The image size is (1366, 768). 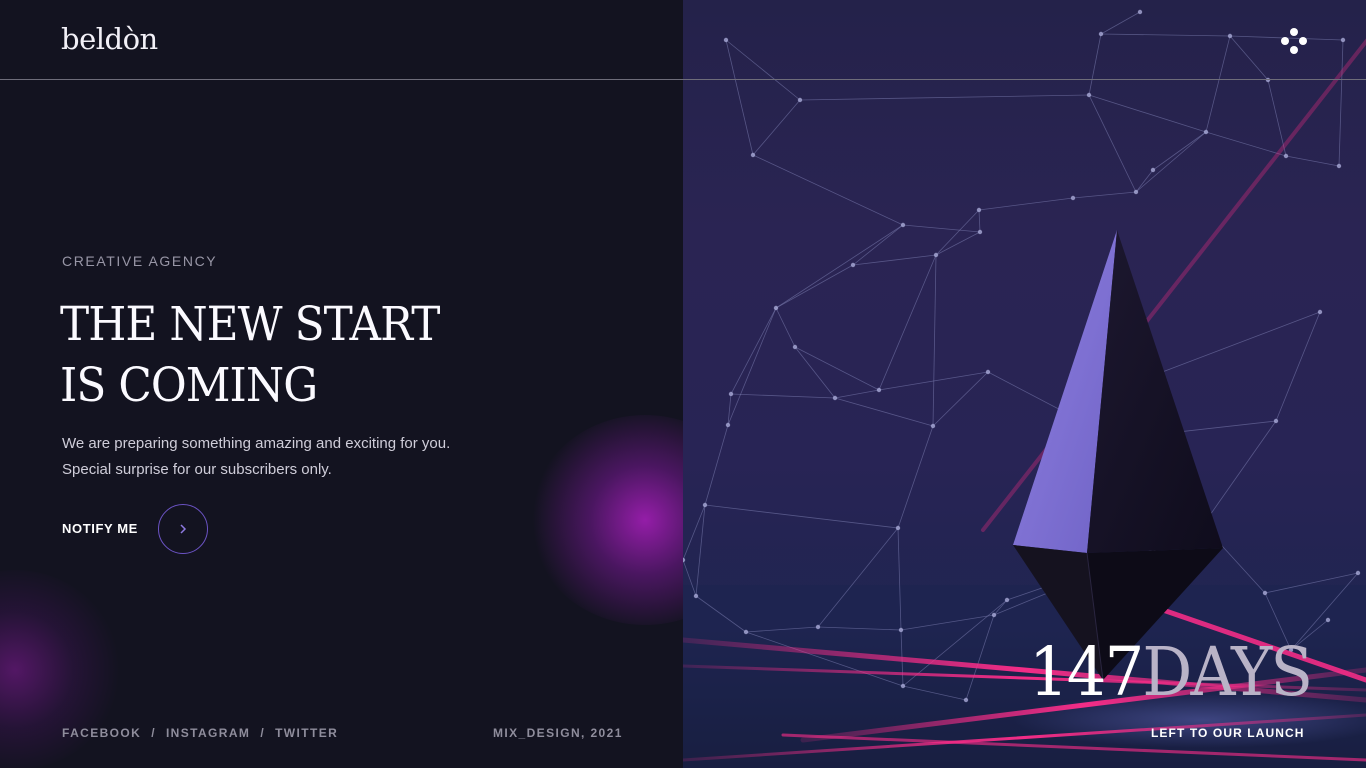 What do you see at coordinates (101, 733) in the screenshot?
I see `facebook-link: FACEBOOK` at bounding box center [101, 733].